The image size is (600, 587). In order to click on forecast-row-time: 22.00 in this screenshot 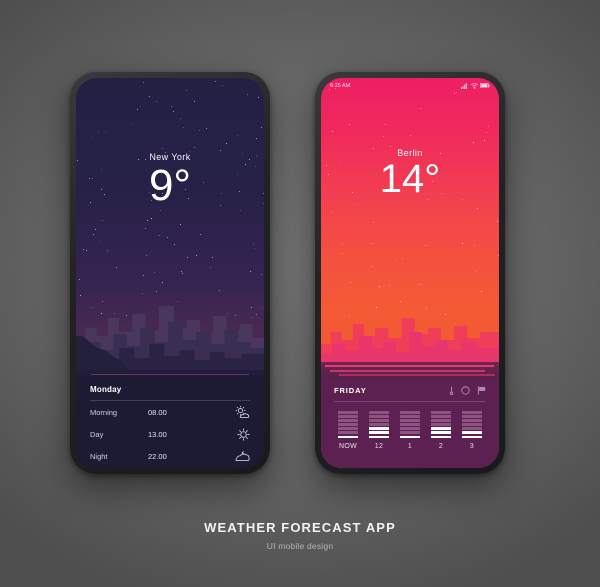, I will do `click(157, 456)`.